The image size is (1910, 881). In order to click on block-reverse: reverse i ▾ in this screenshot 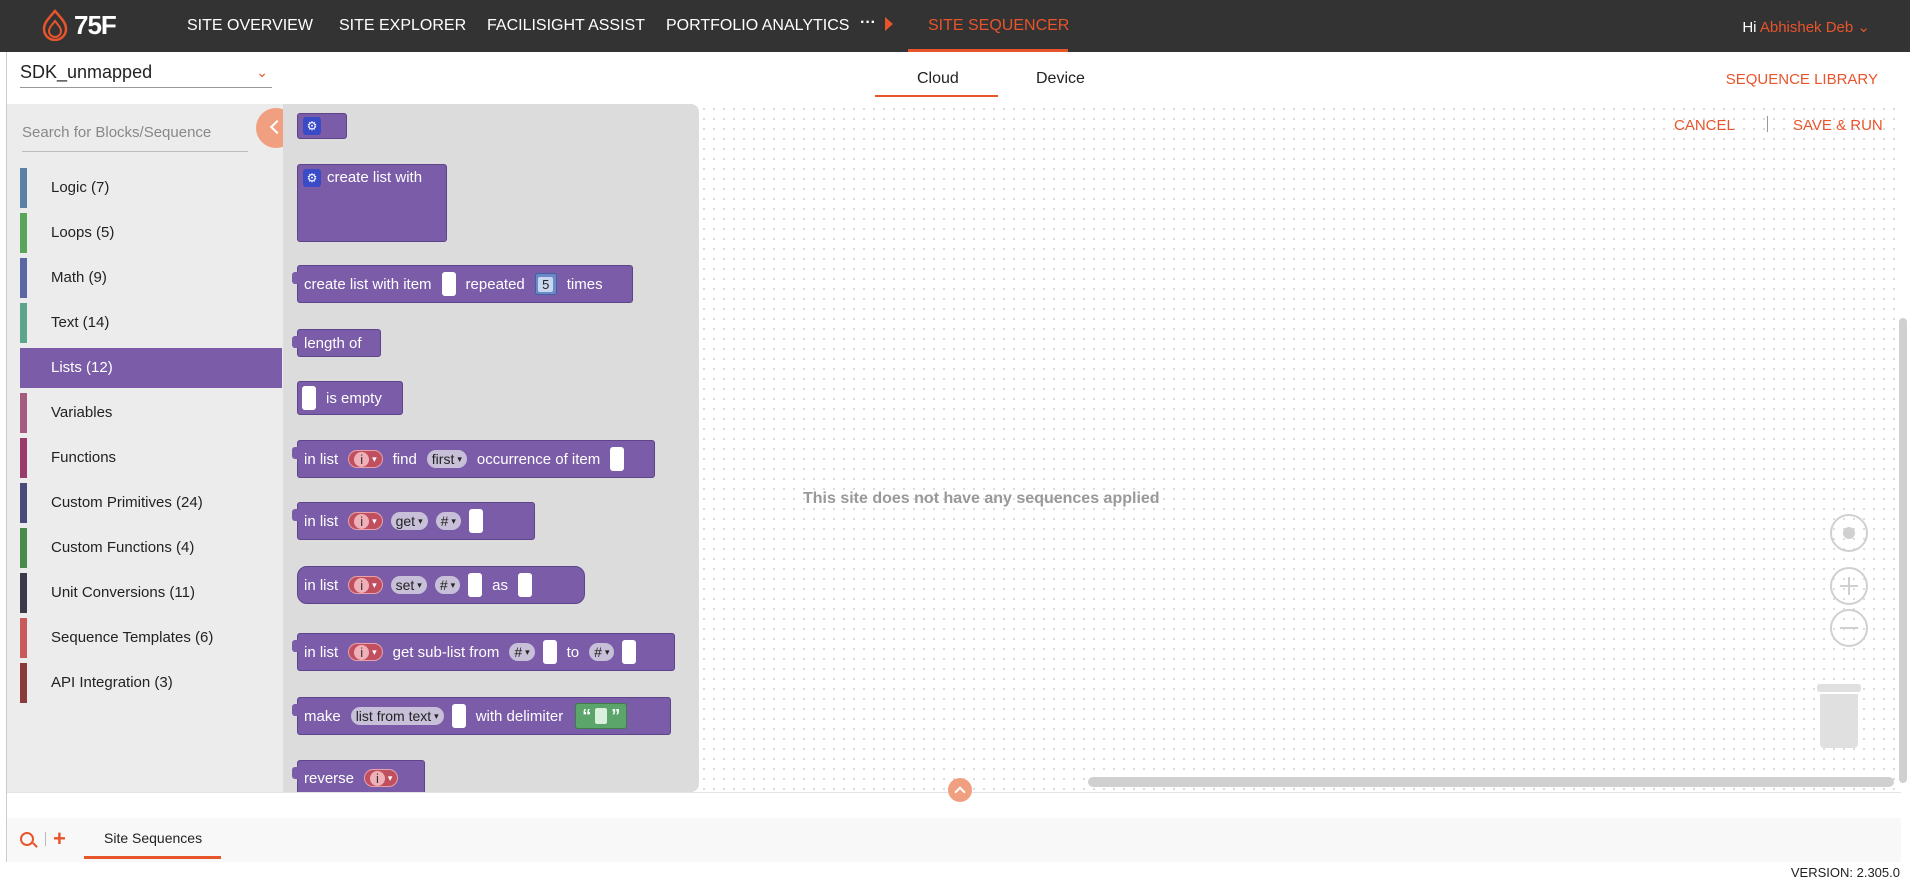, I will do `click(358, 776)`.